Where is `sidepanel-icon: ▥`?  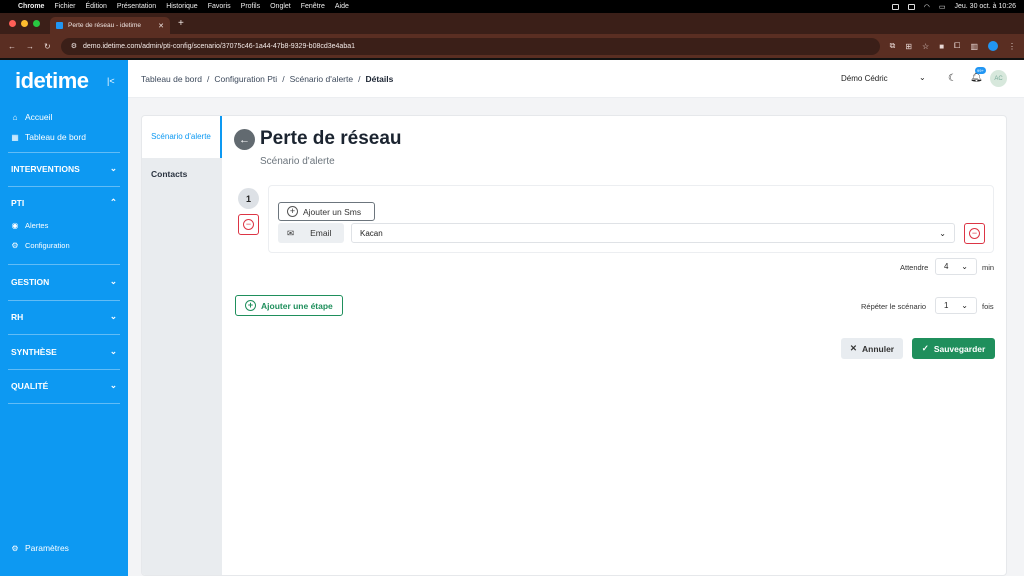 sidepanel-icon: ▥ is located at coordinates (974, 46).